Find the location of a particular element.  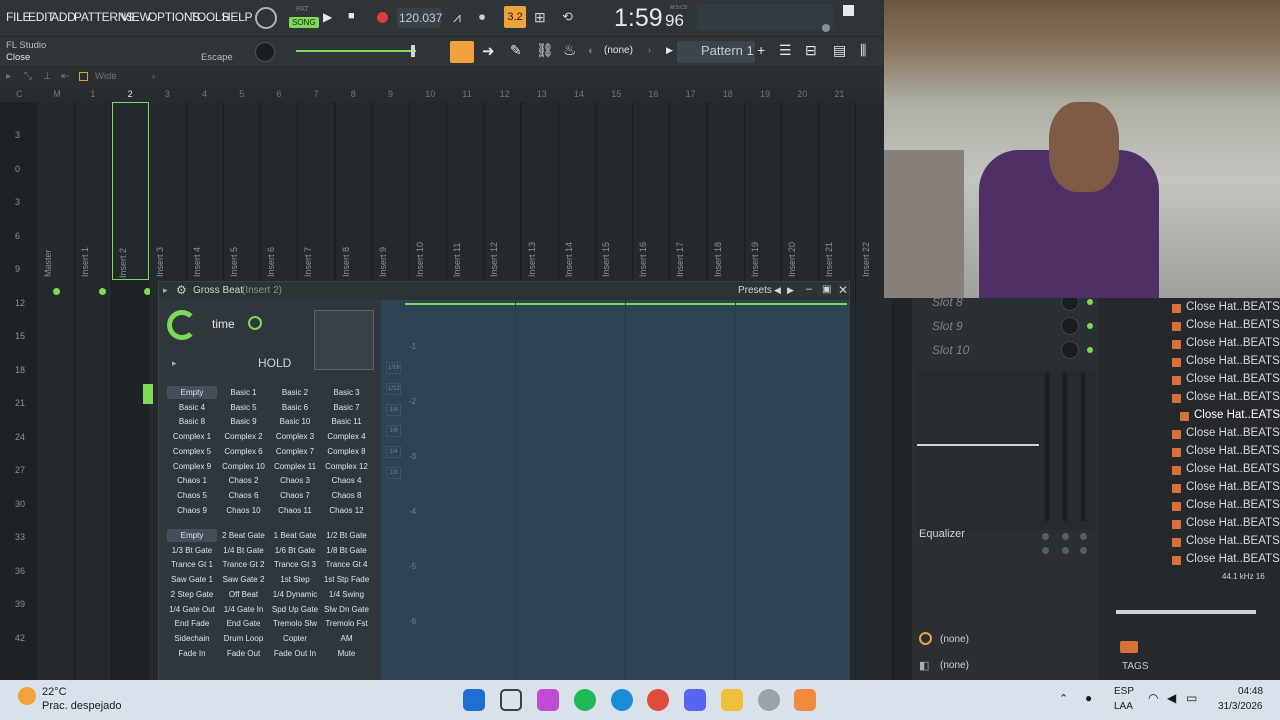

record-icon is located at coordinates (382, 17).